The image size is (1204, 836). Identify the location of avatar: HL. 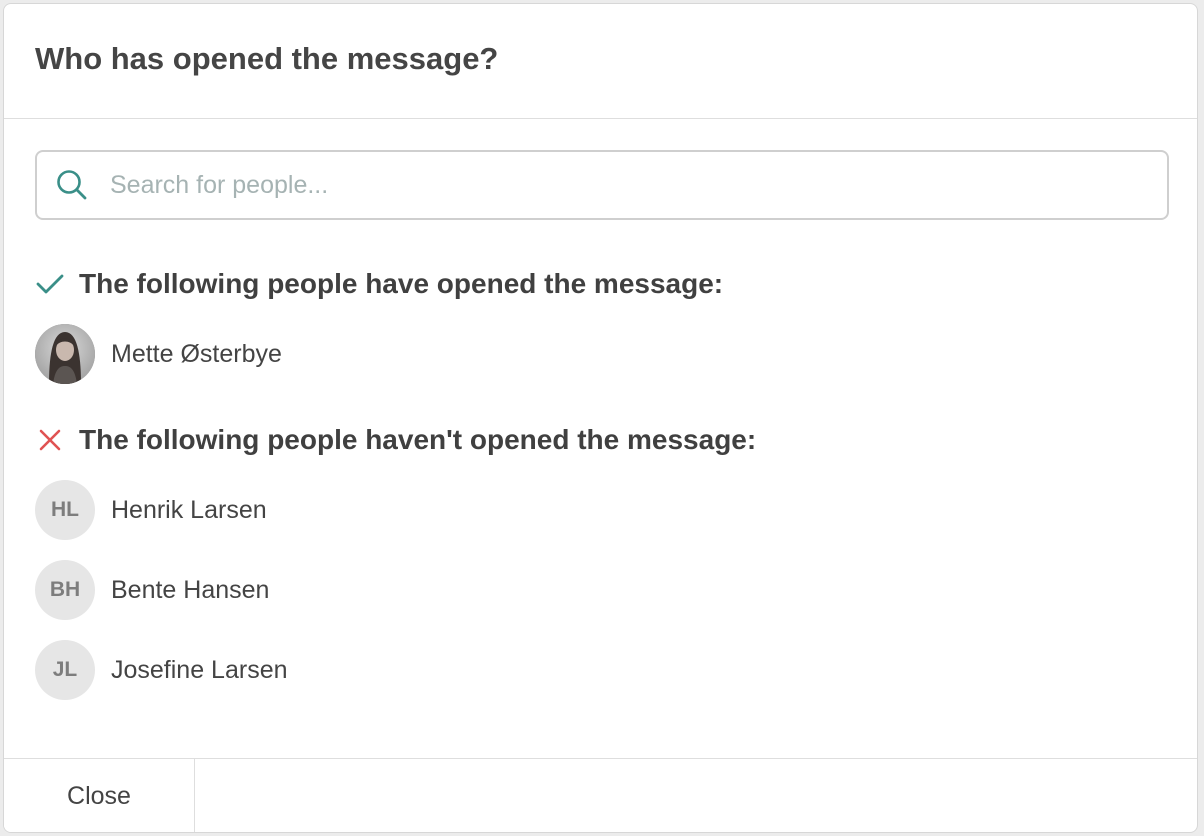
(65, 510).